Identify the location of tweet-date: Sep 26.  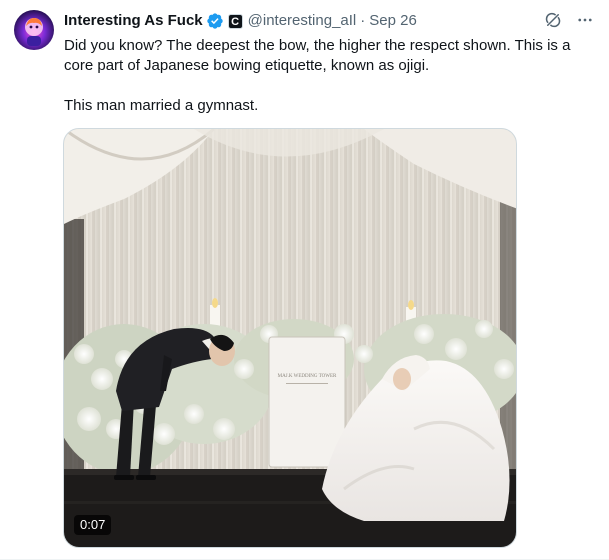
(393, 21).